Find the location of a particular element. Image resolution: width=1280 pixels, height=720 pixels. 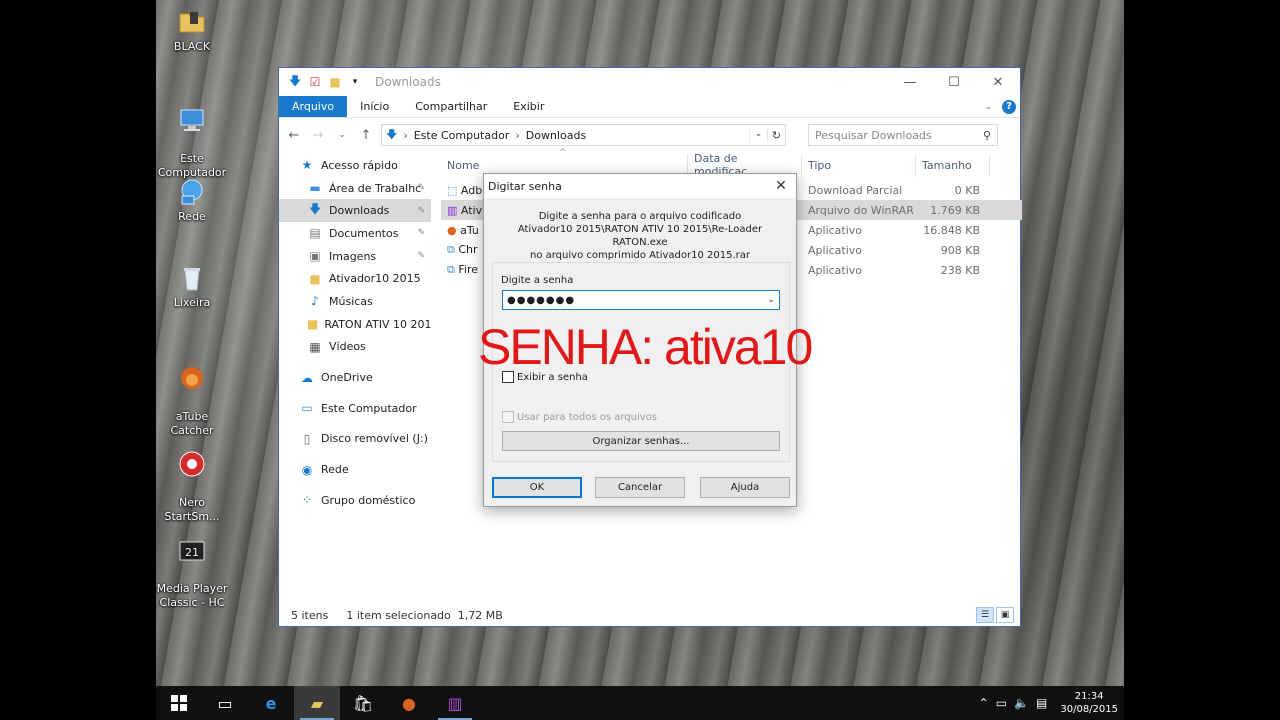

nav-pictures: ▣ Imagens ✎ is located at coordinates (355, 256).